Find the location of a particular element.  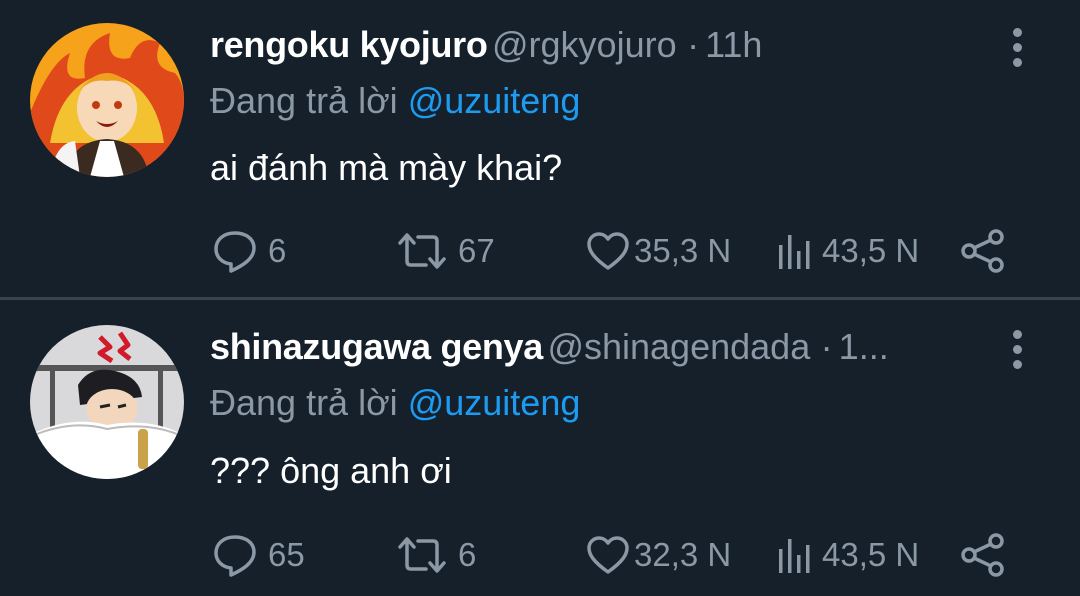

display-name: shinazugawa genya is located at coordinates (376, 346).